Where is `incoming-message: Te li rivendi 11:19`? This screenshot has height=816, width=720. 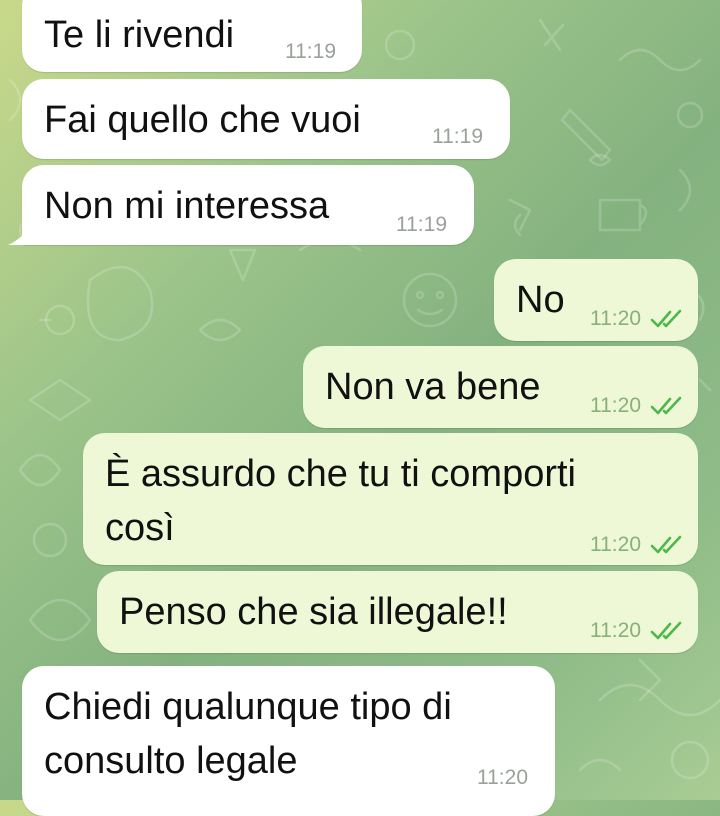
incoming-message: Te li rivendi 11:19 is located at coordinates (192, 36).